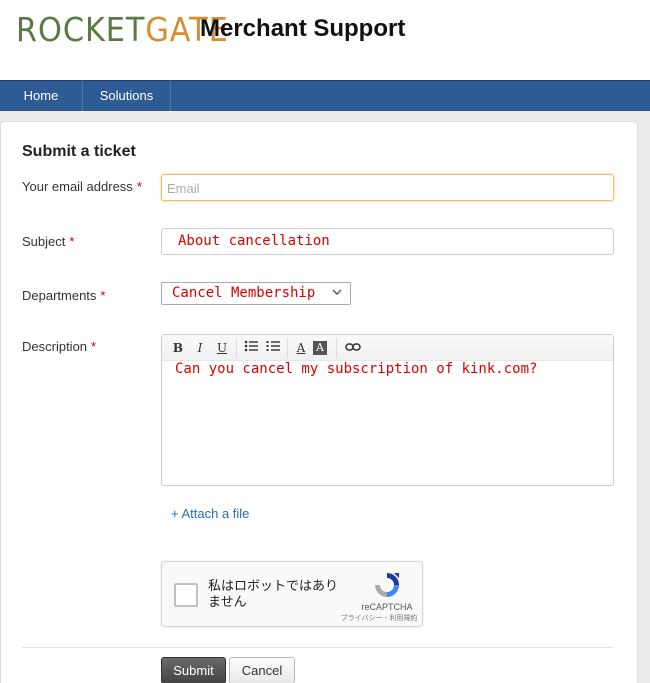 This screenshot has width=650, height=683. Describe the element at coordinates (186, 595) in the screenshot. I see `recaptcha-checkbox` at that location.